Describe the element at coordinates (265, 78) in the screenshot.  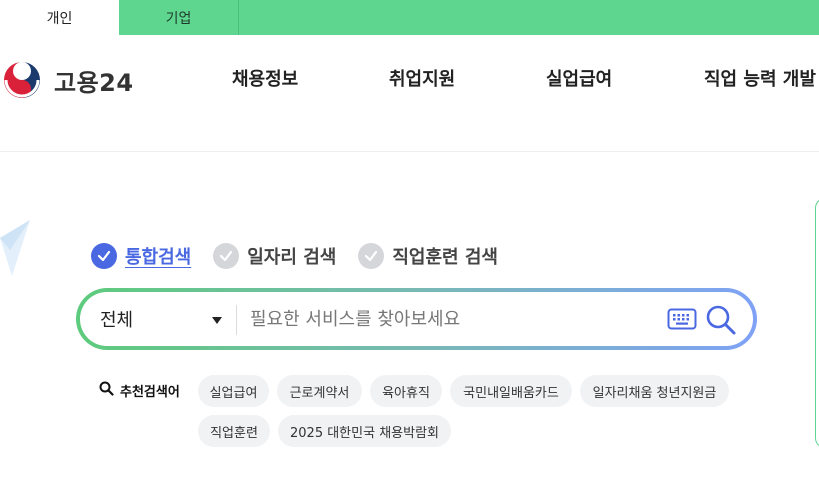
I see `nav-job-info: 채용정보` at that location.